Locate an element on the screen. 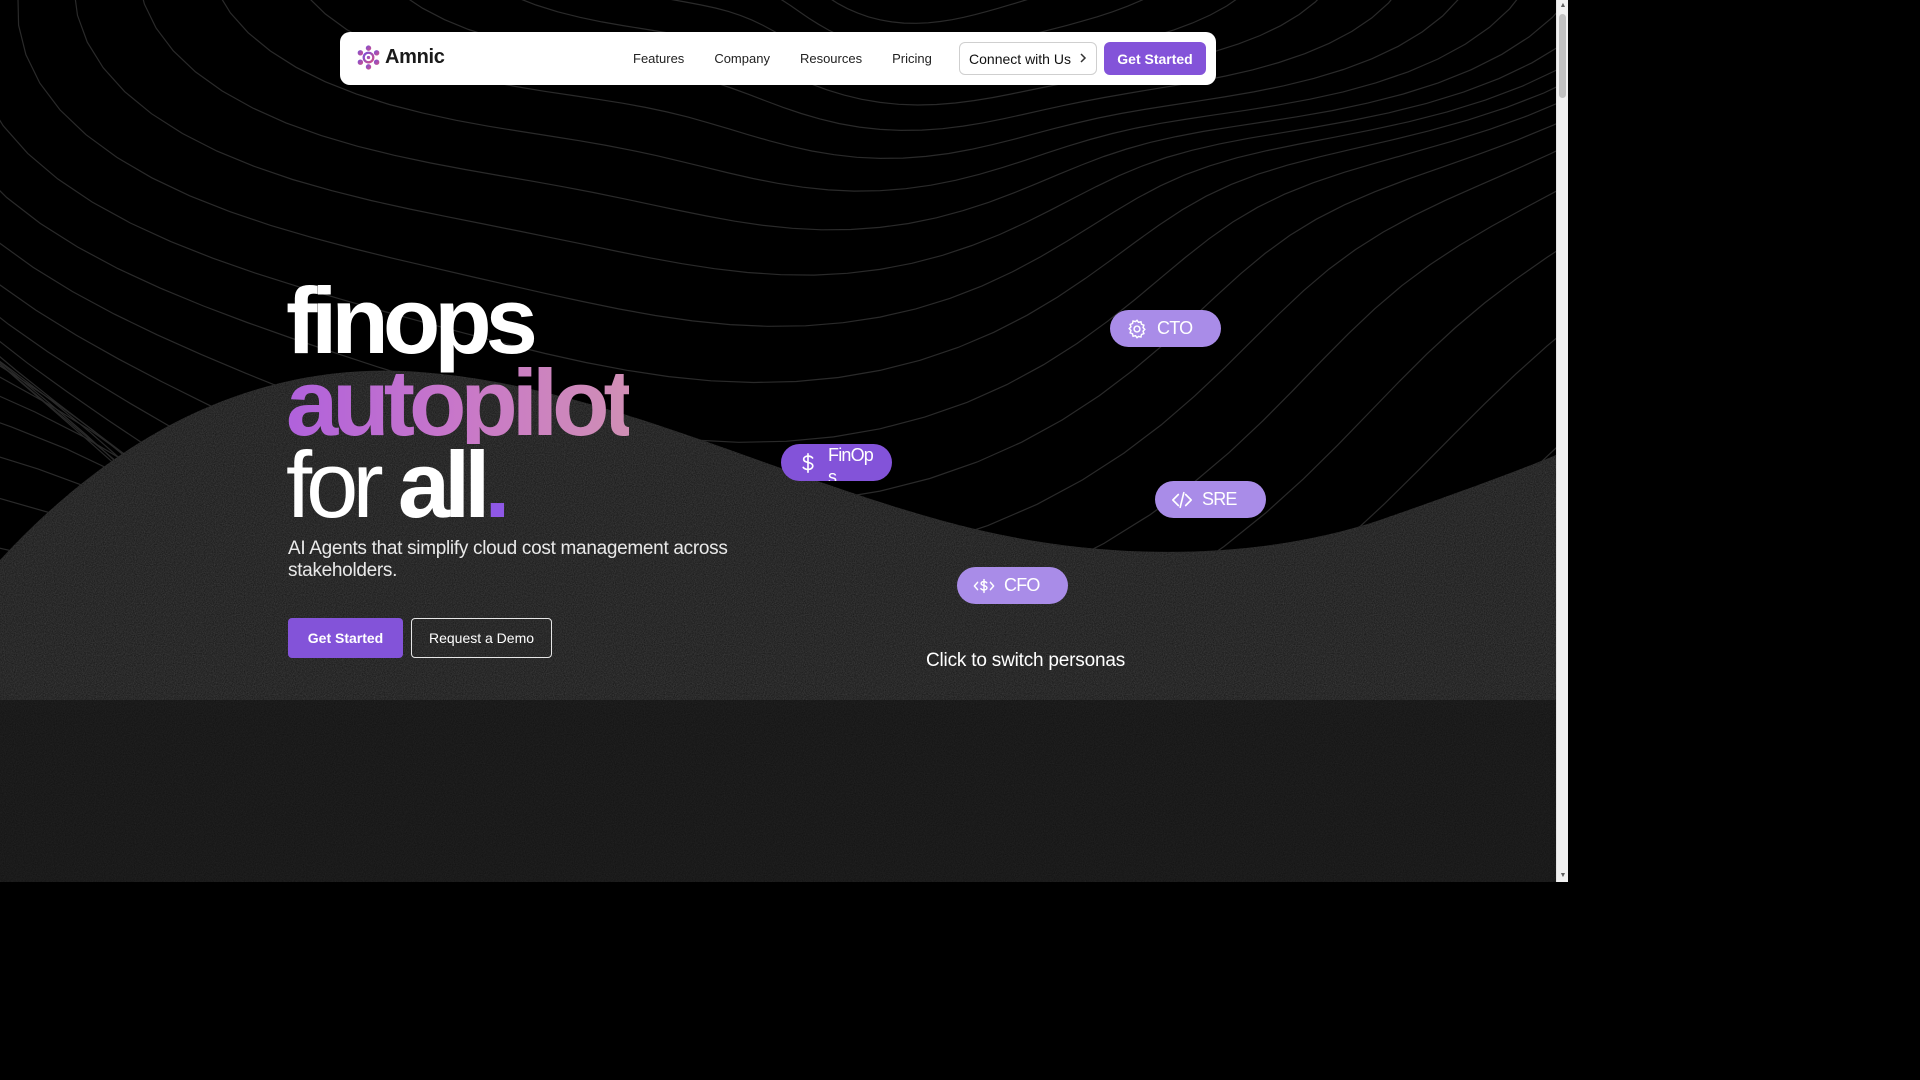  nav-links: Features Company Resources Pricing is located at coordinates (797, 58).